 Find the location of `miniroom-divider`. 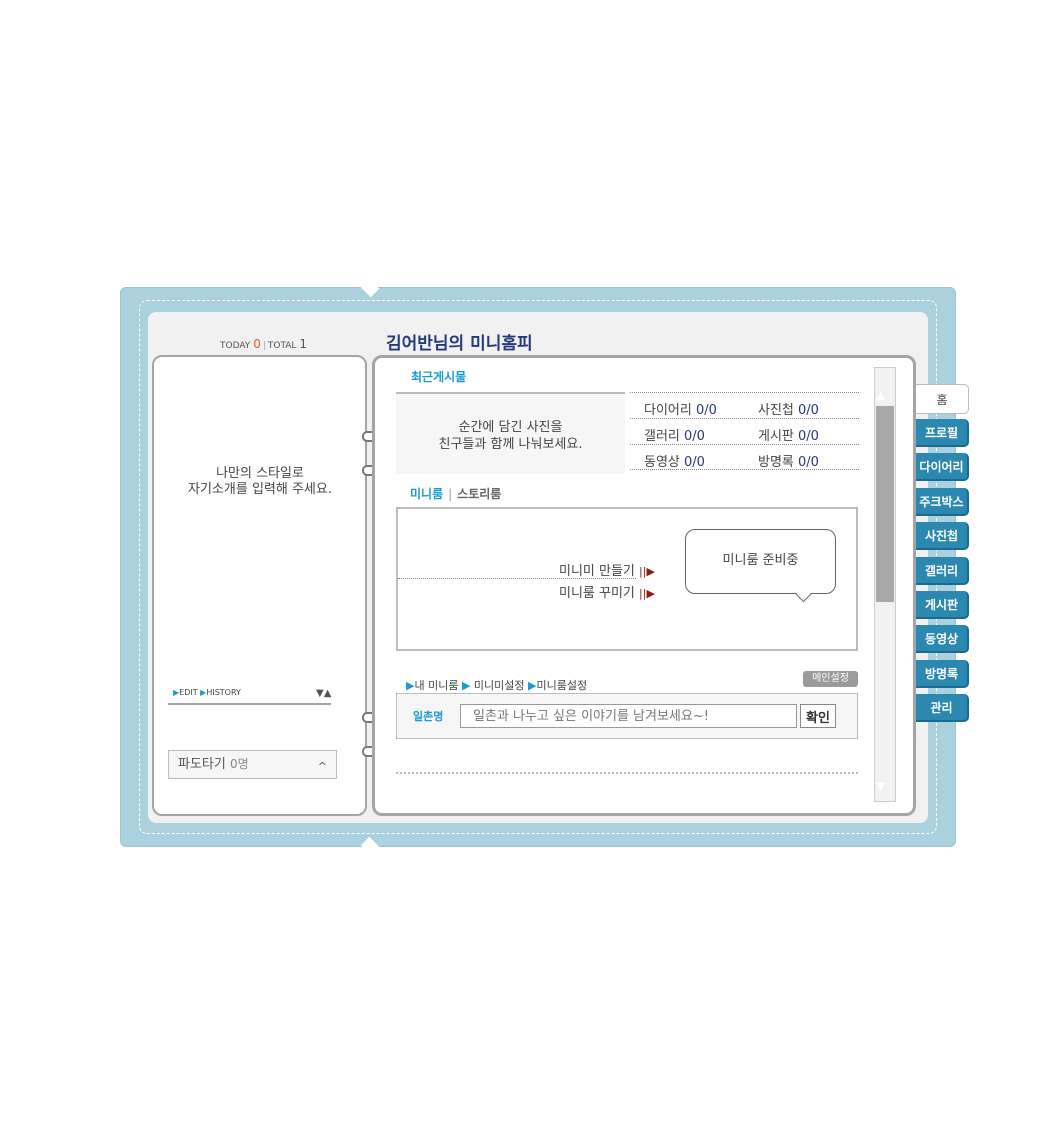

miniroom-divider is located at coordinates (517, 578).